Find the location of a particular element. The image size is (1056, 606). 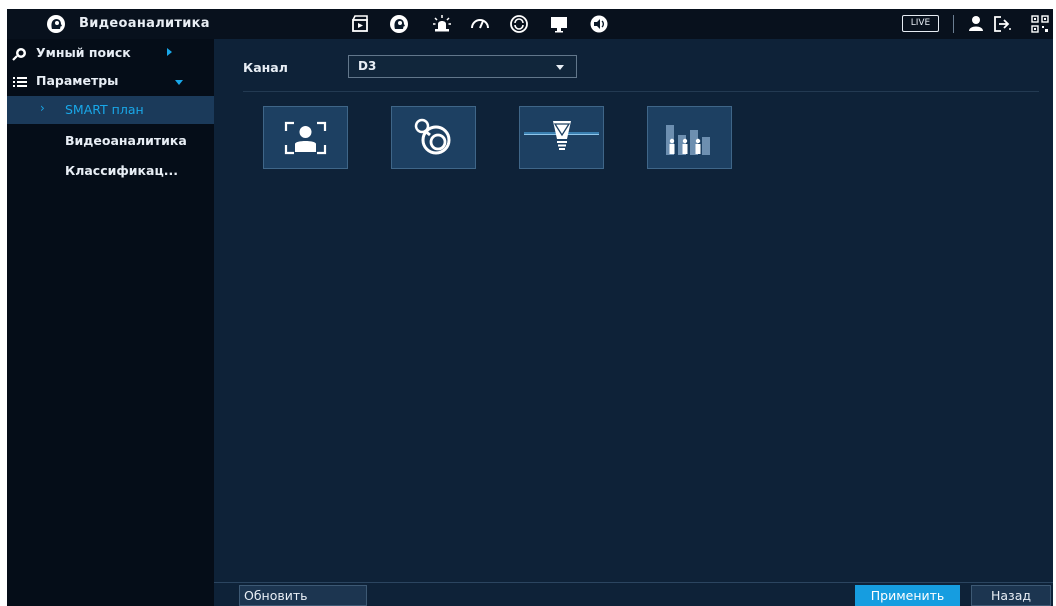

chevron-right-icon: › is located at coordinates (42, 108).